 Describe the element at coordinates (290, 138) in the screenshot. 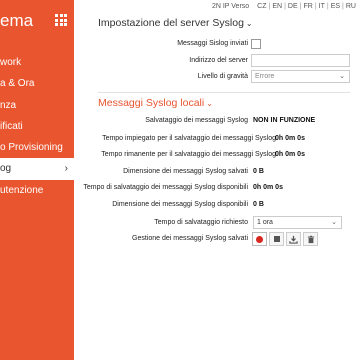

I see `elapsed-time-value: 0h 0m 0s` at that location.